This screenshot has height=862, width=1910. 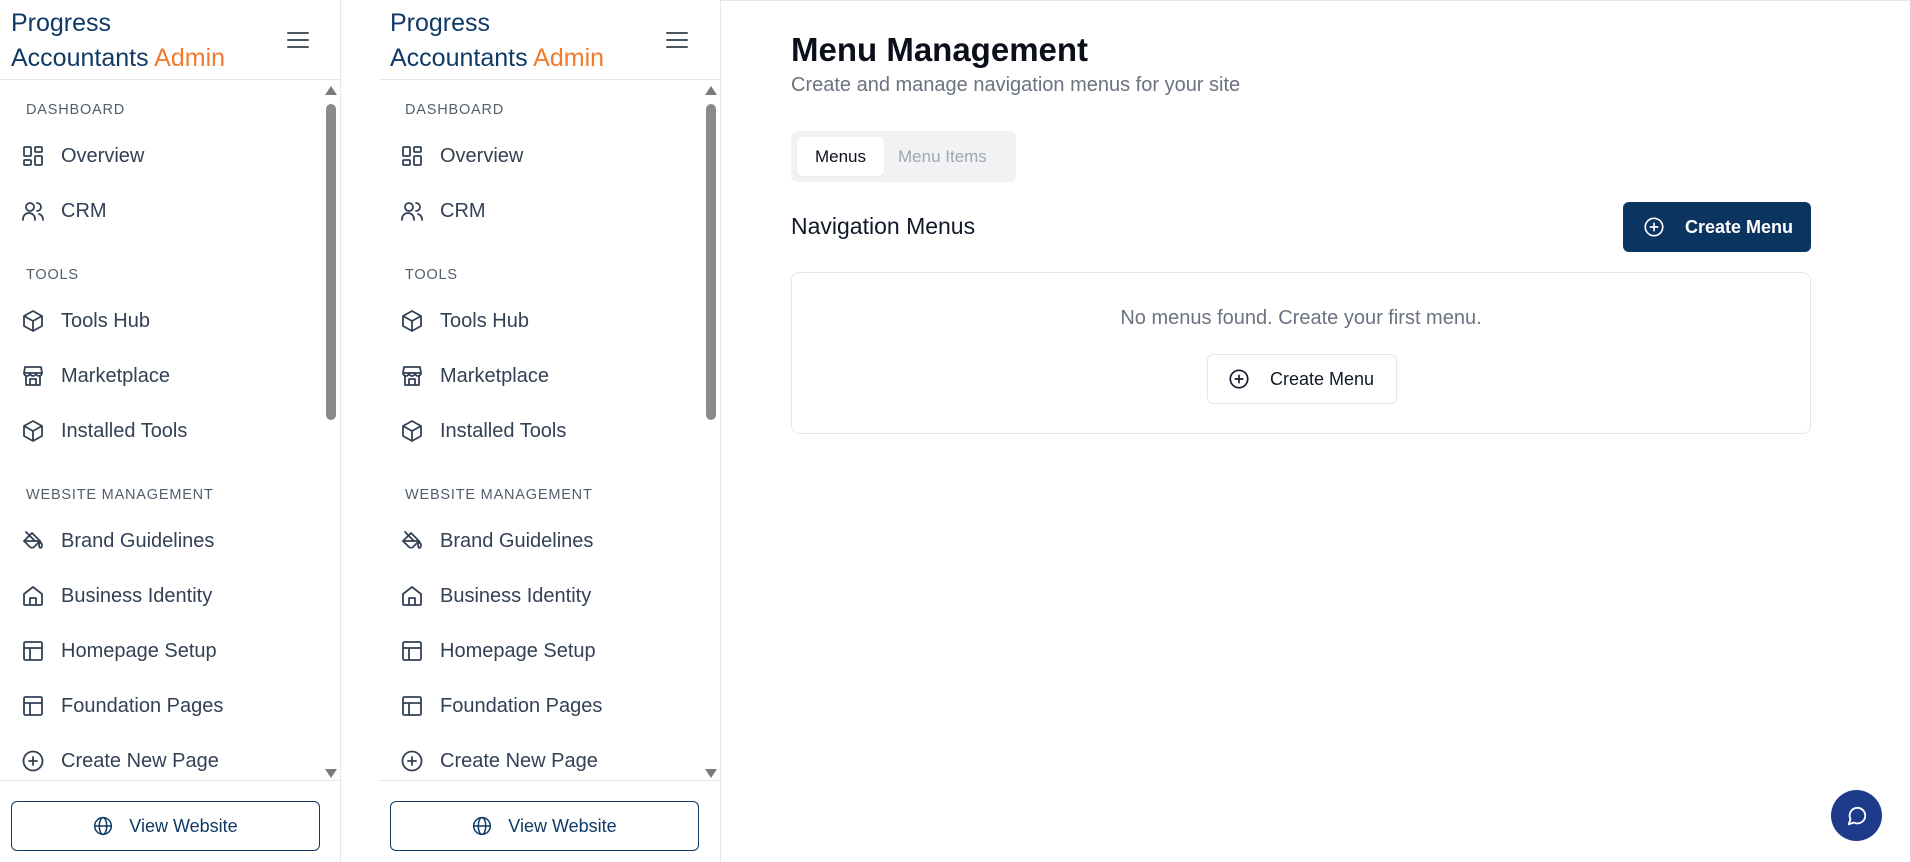 I want to click on sidebar-item-label: Overview, so click(x=482, y=155).